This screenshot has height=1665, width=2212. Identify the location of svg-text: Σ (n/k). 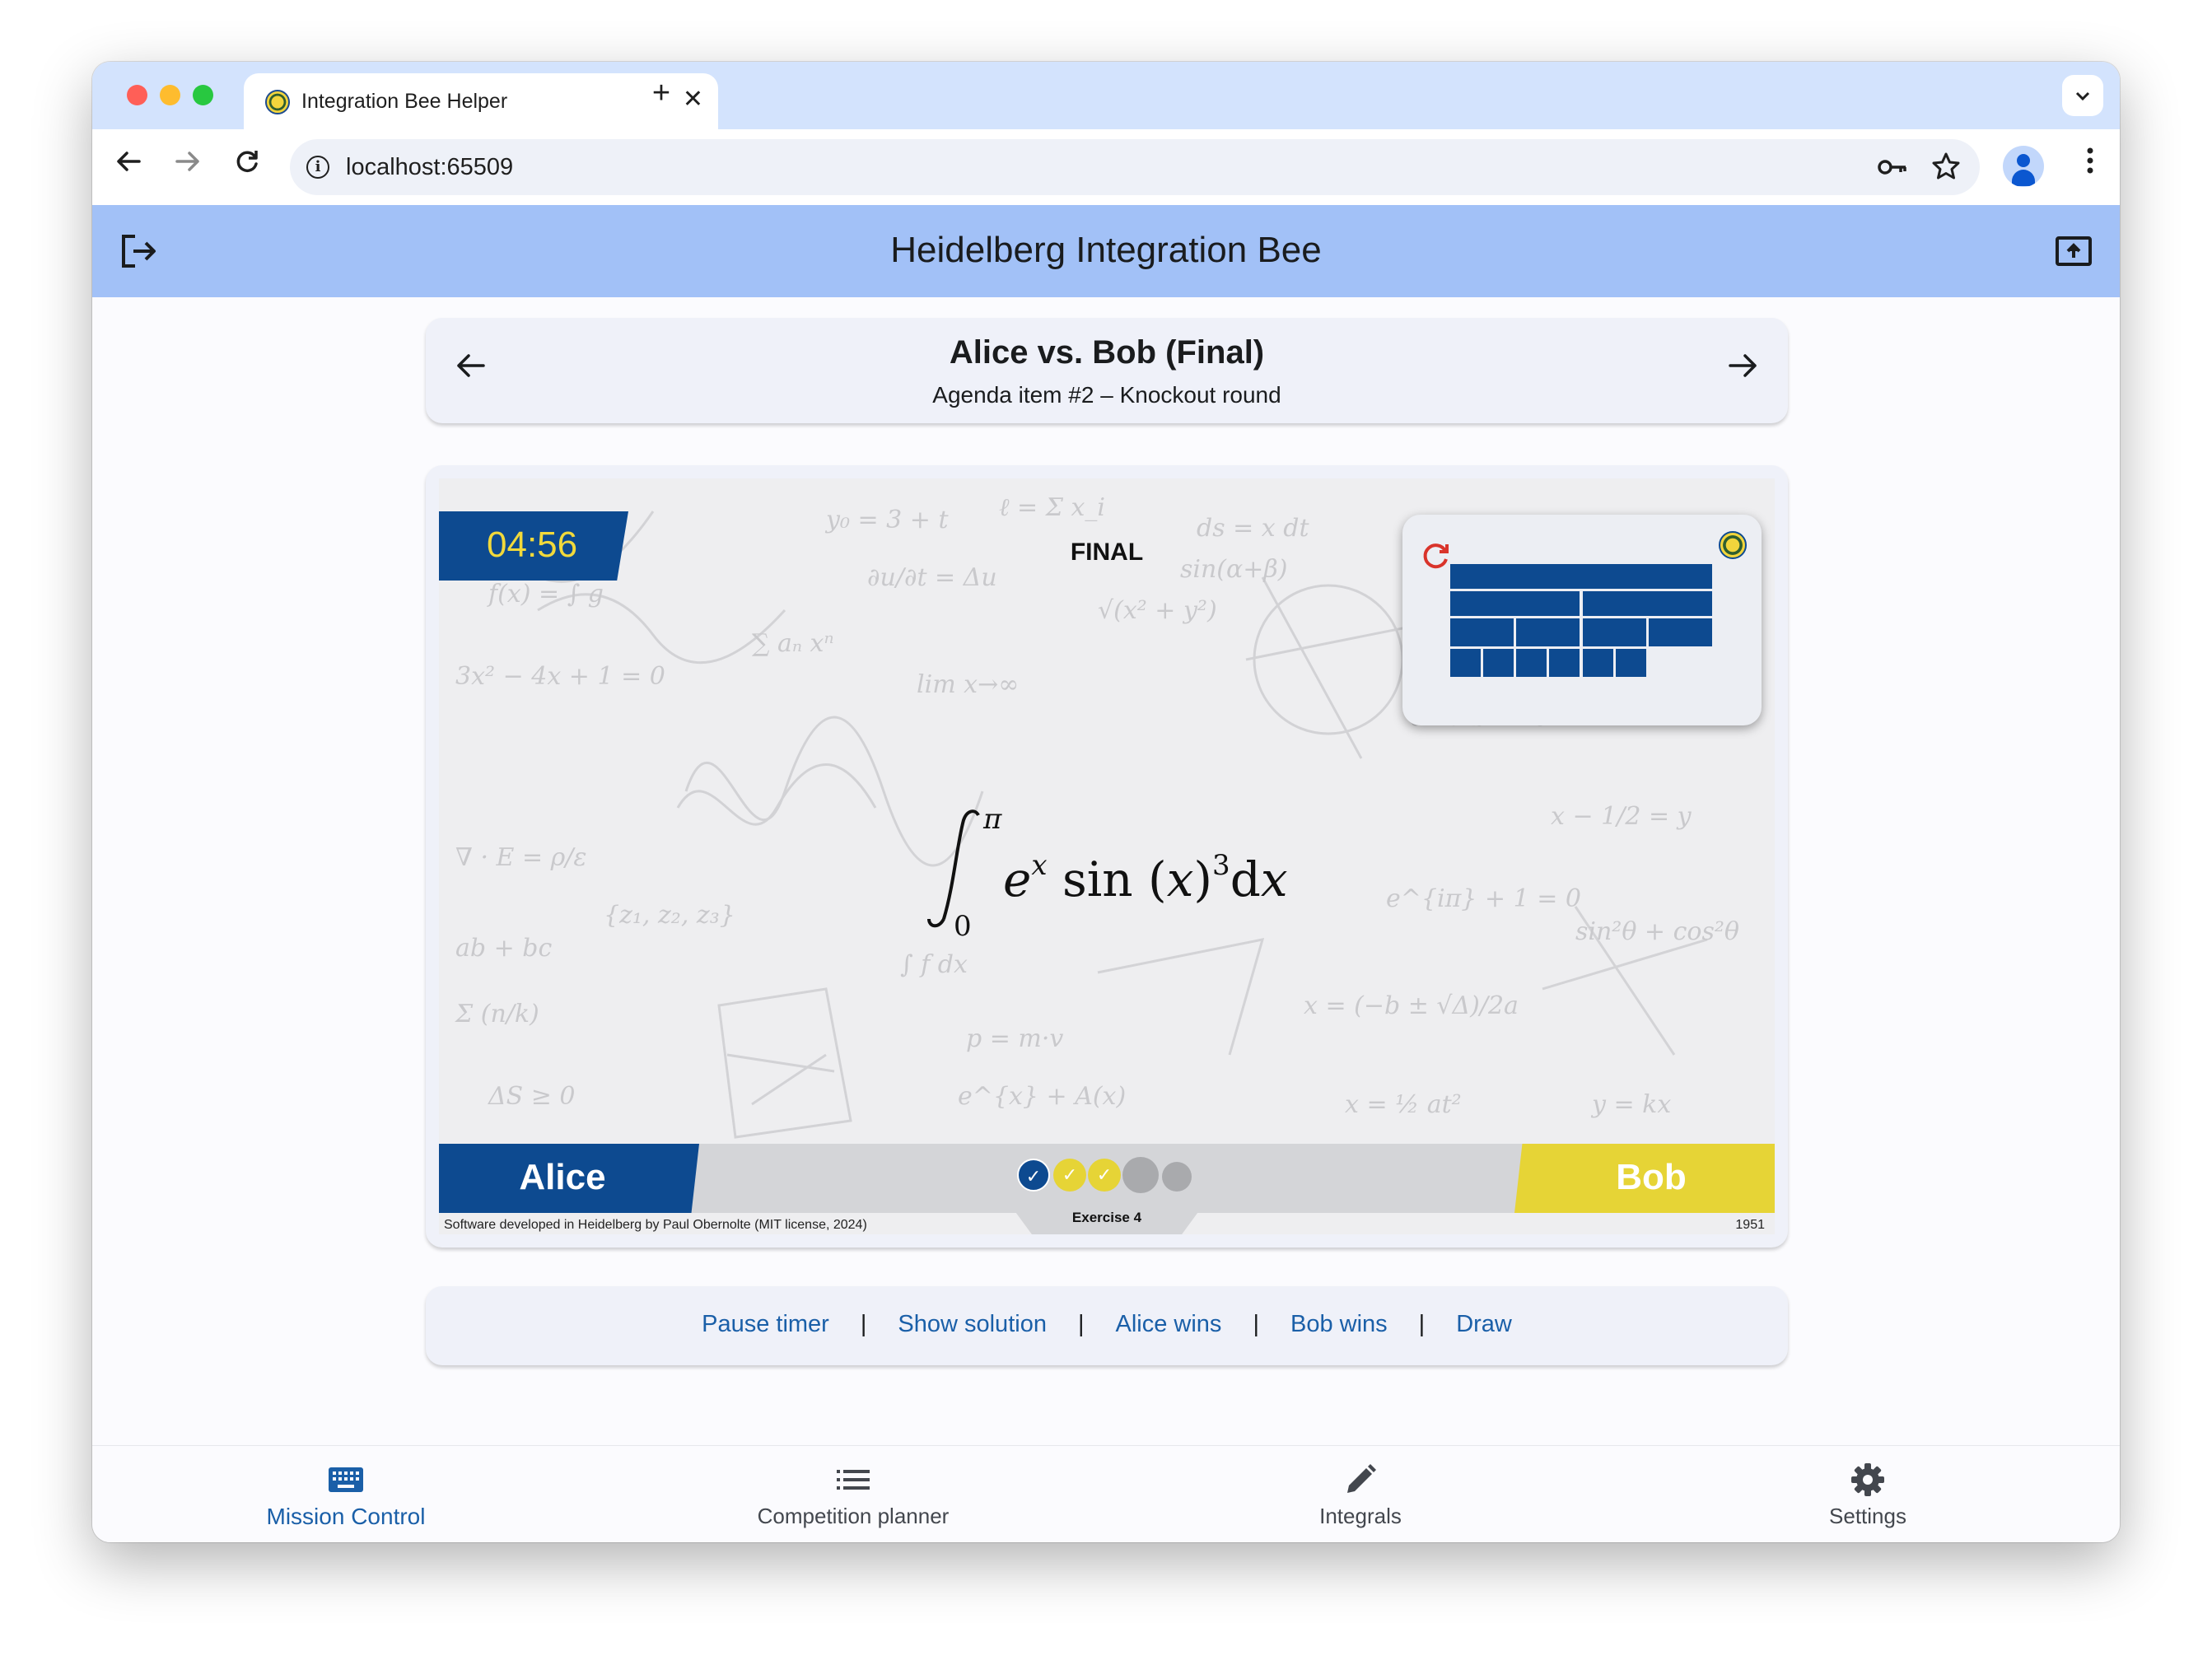
(497, 1014).